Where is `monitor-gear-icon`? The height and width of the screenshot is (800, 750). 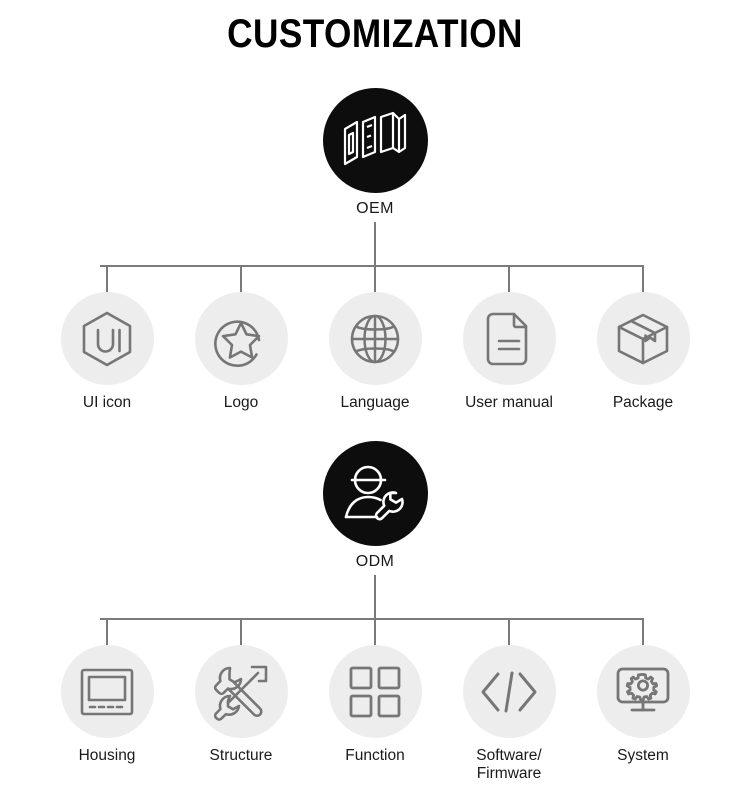 monitor-gear-icon is located at coordinates (643, 692).